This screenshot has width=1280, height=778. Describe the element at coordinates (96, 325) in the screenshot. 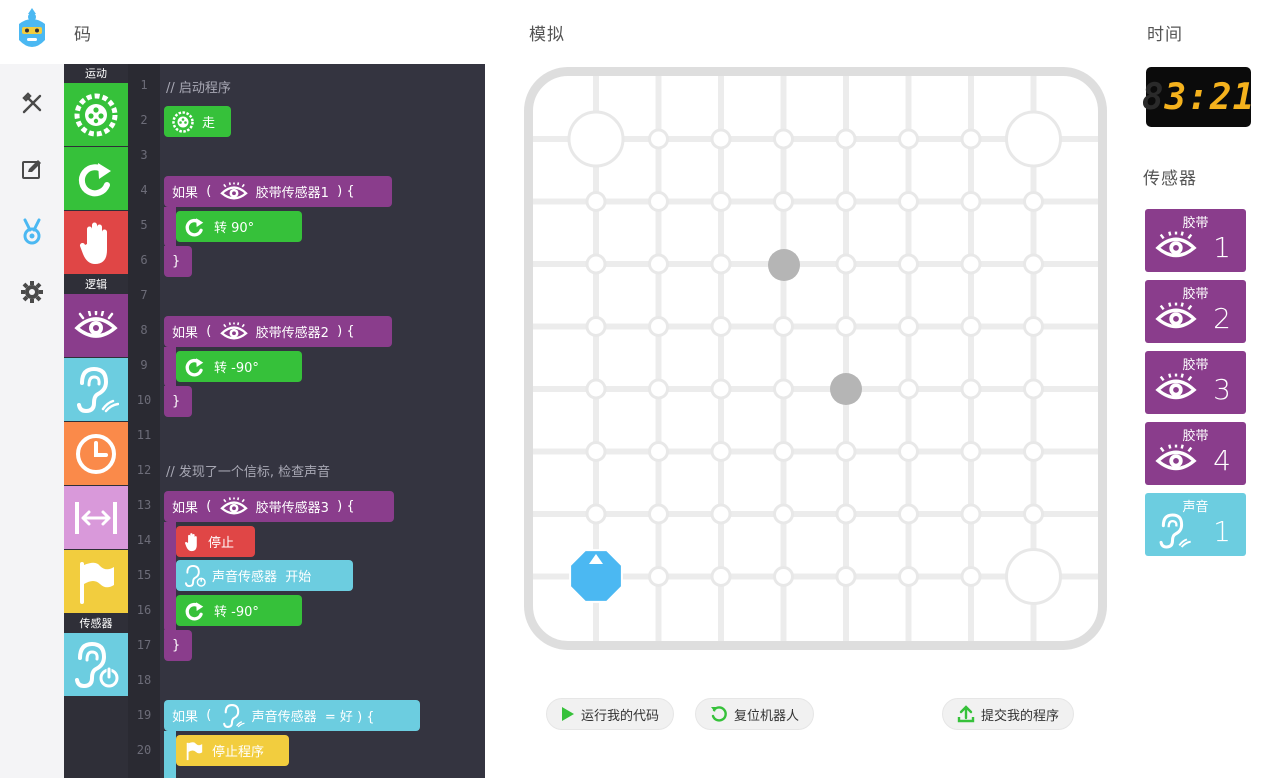

I see `palette-tape-sensor-block` at that location.